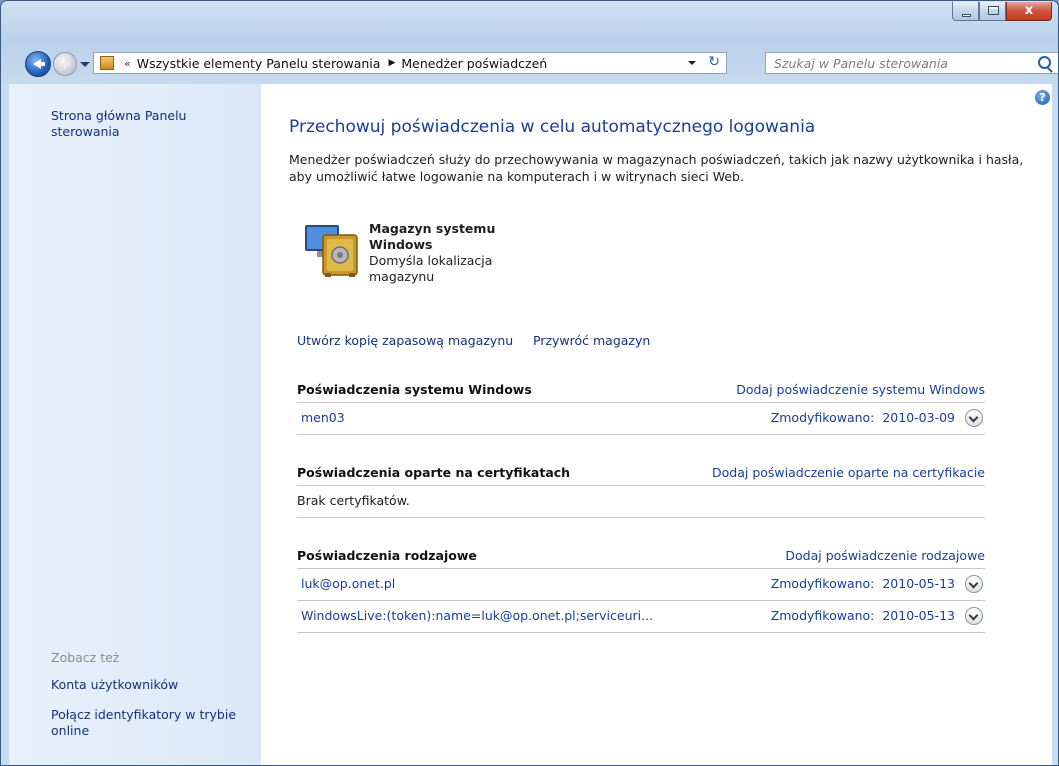  Describe the element at coordinates (353, 500) in the screenshot. I see `no-certificates-text: Brak certyfikatów.` at that location.